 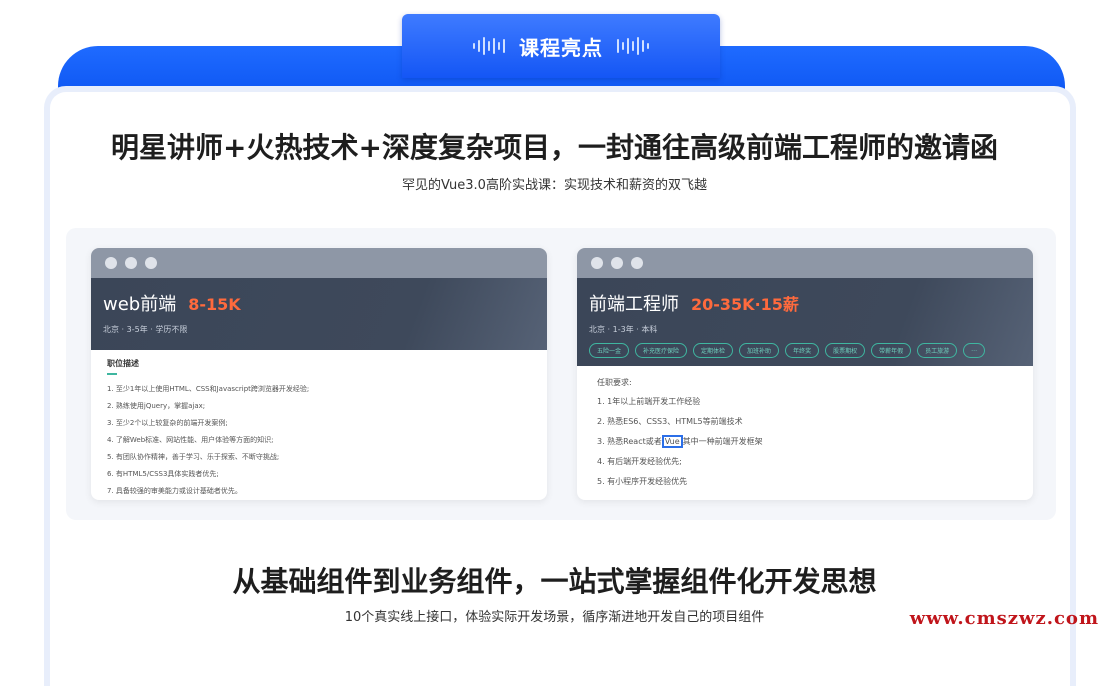 I want to click on benefit-tag: 年终奖, so click(x=802, y=350).